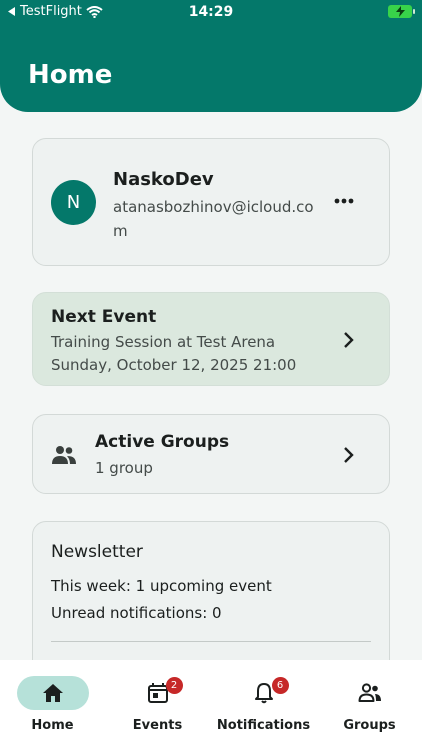 The image size is (422, 750). What do you see at coordinates (52, 725) in the screenshot?
I see `tab-home-label: Home` at bounding box center [52, 725].